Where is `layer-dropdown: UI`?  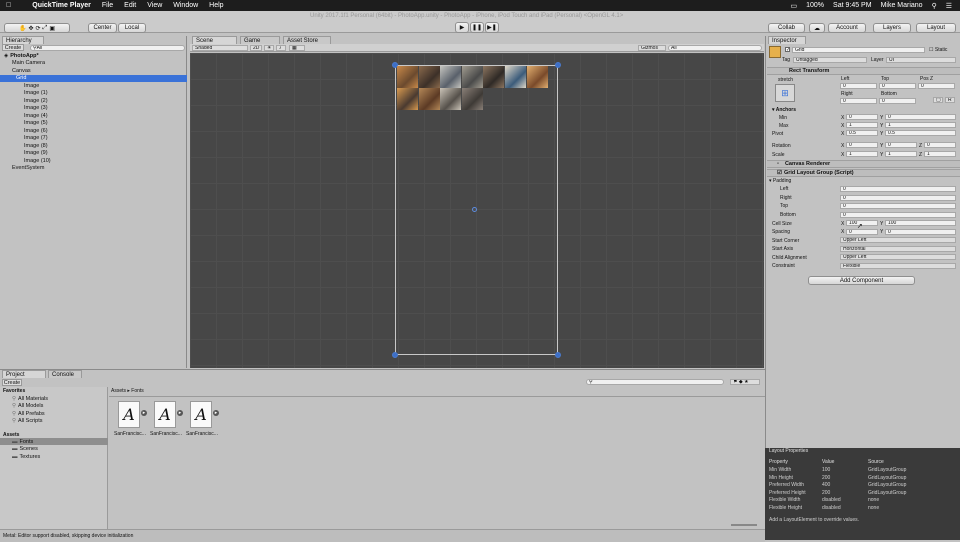 layer-dropdown: UI is located at coordinates (921, 60).